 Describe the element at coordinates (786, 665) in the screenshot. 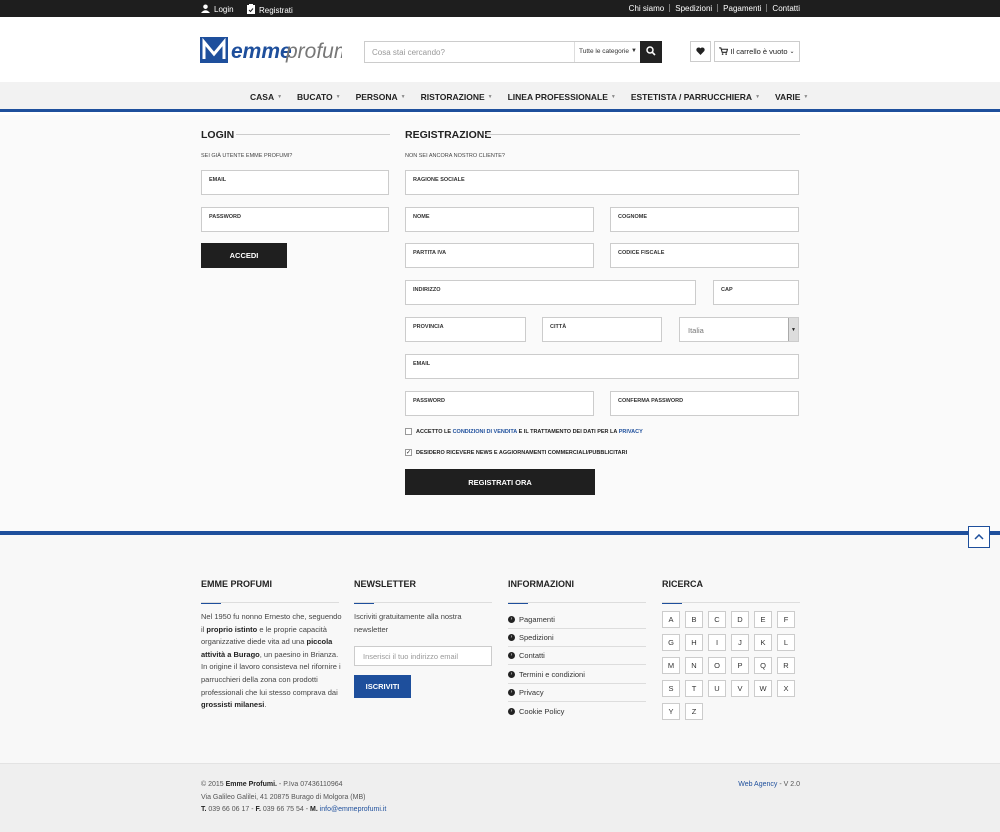

I see `letter-r-button: R` at that location.